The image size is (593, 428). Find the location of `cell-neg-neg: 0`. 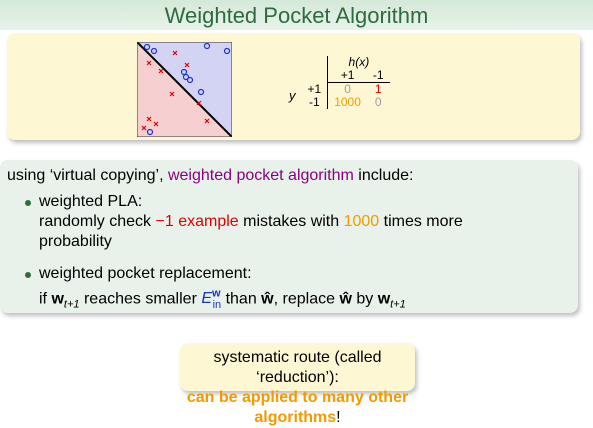

cell-neg-neg: 0 is located at coordinates (378, 102).